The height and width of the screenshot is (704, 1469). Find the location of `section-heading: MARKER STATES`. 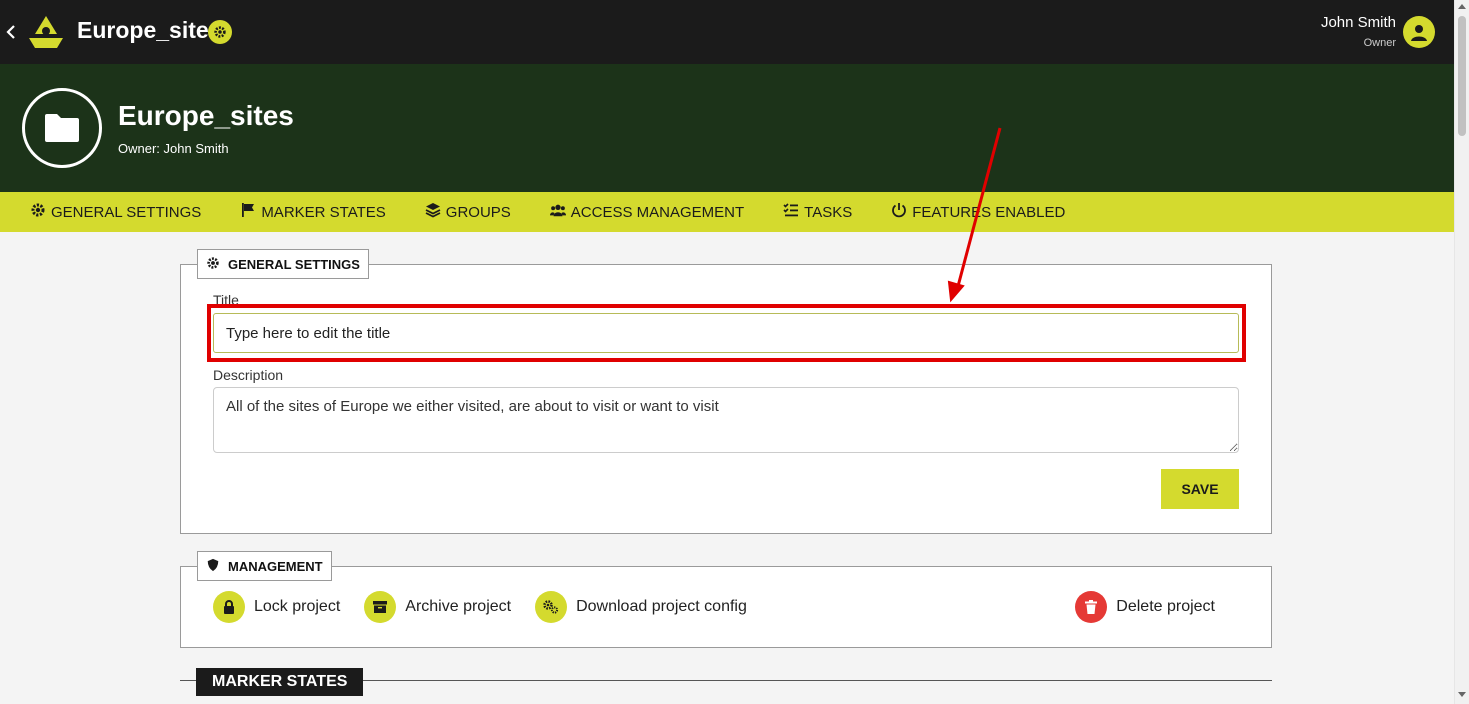

section-heading: MARKER STATES is located at coordinates (280, 682).